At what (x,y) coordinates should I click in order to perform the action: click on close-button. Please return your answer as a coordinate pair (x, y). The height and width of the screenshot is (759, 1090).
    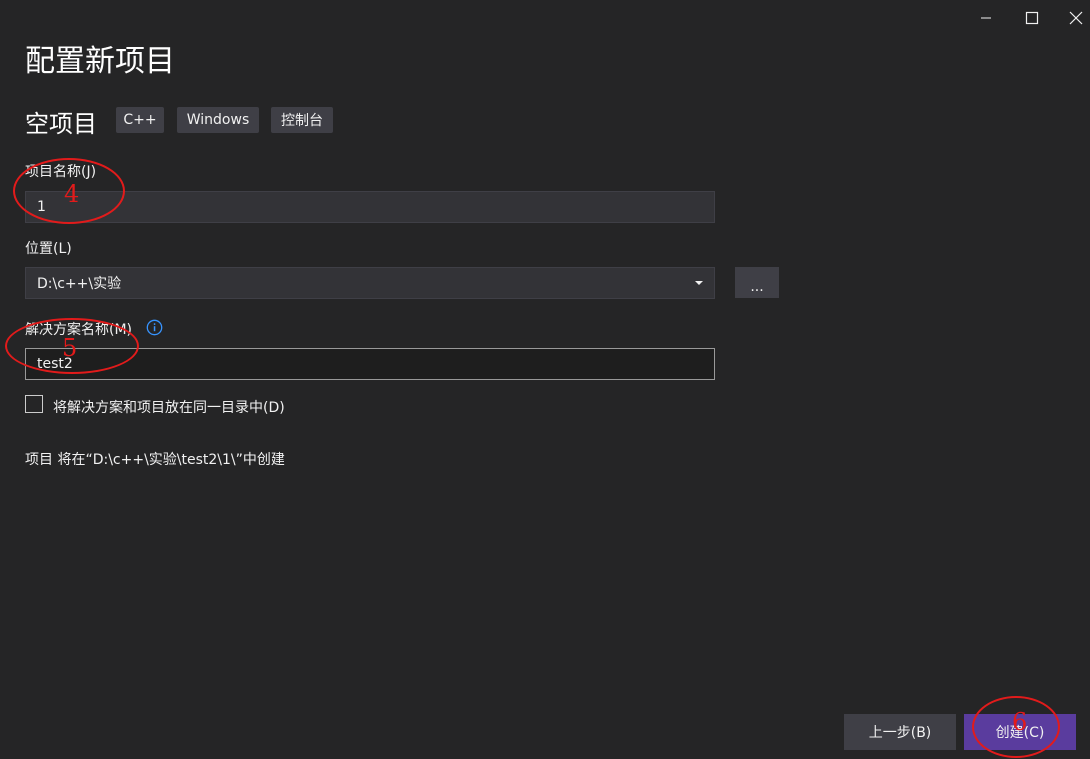
    Looking at the image, I should click on (1076, 18).